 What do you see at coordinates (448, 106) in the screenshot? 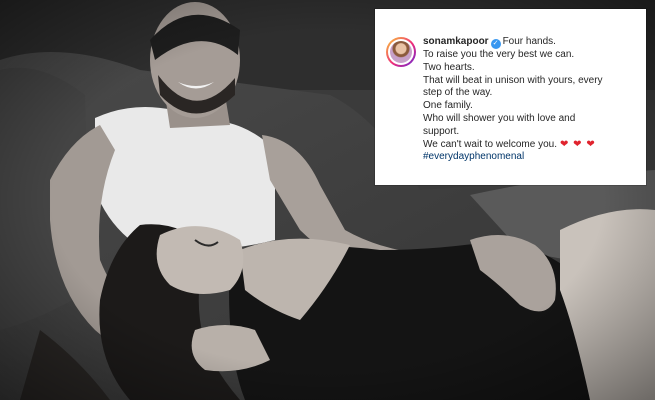
I see `caption-line: One family.` at bounding box center [448, 106].